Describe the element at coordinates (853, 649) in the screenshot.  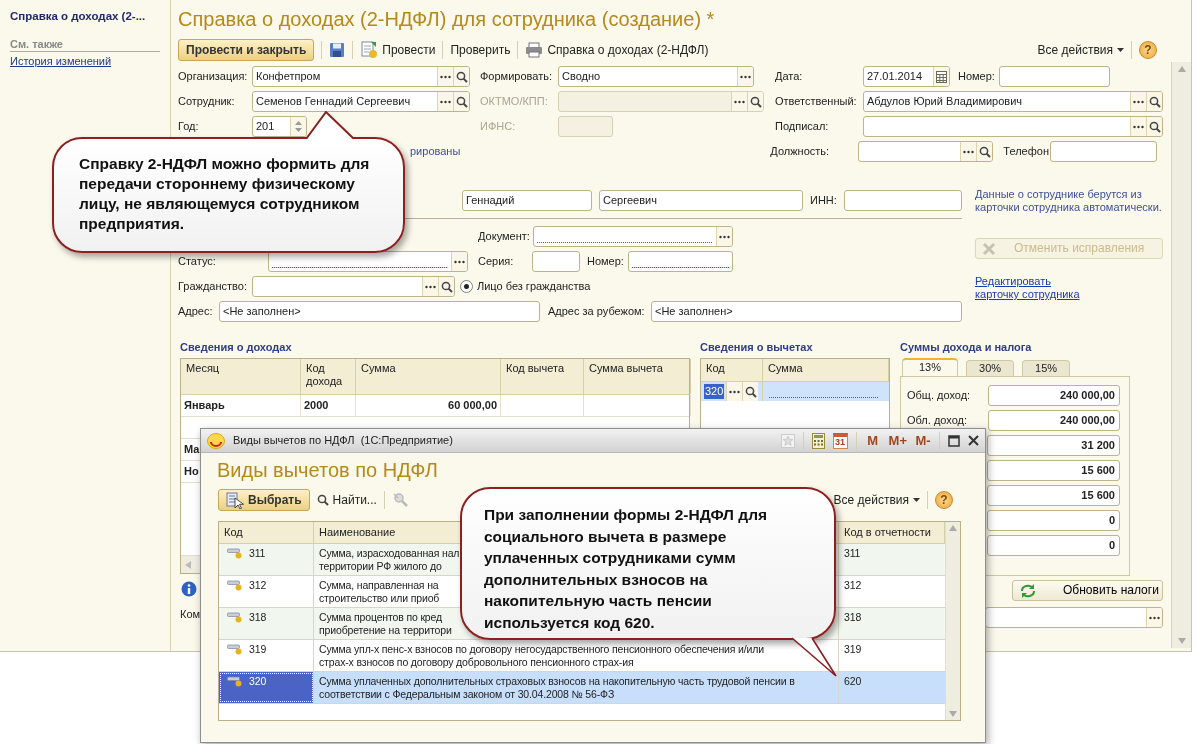
I see `table-cell-text: 319` at that location.